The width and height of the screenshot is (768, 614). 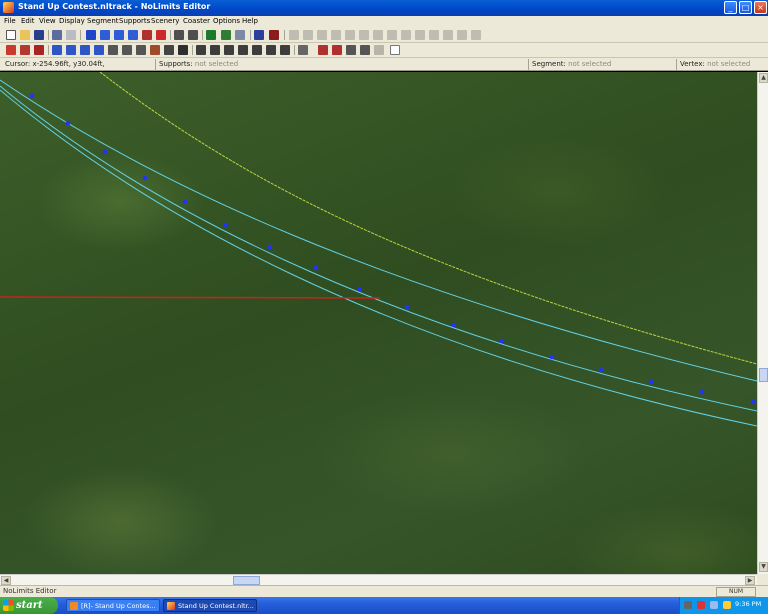 What do you see at coordinates (127, 50) in the screenshot?
I see `pitch-icon` at bounding box center [127, 50].